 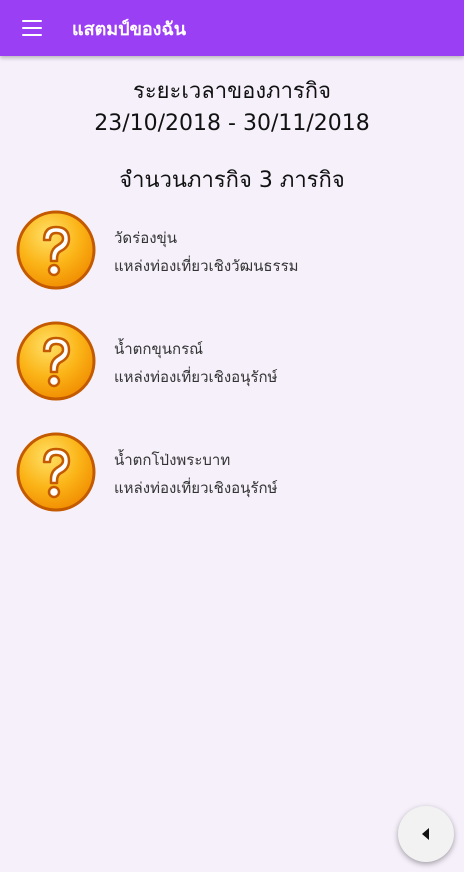 What do you see at coordinates (206, 266) in the screenshot?
I see `mission-category: แหล่งท่องเที่ยวเชิงวัฒนธรรม` at bounding box center [206, 266].